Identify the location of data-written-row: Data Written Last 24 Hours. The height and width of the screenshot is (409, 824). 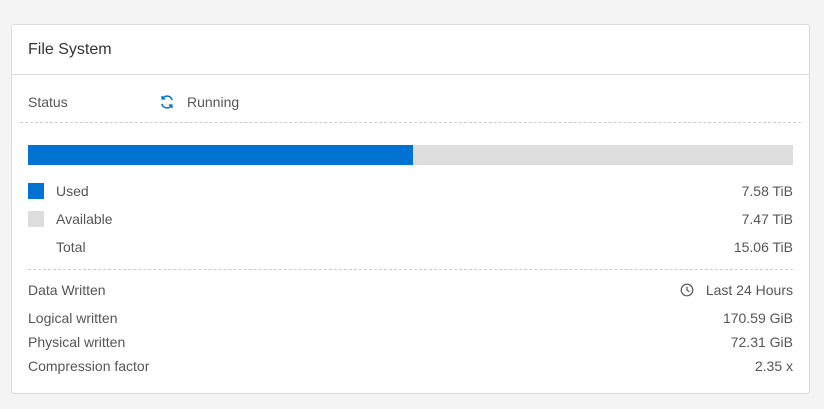
(410, 290).